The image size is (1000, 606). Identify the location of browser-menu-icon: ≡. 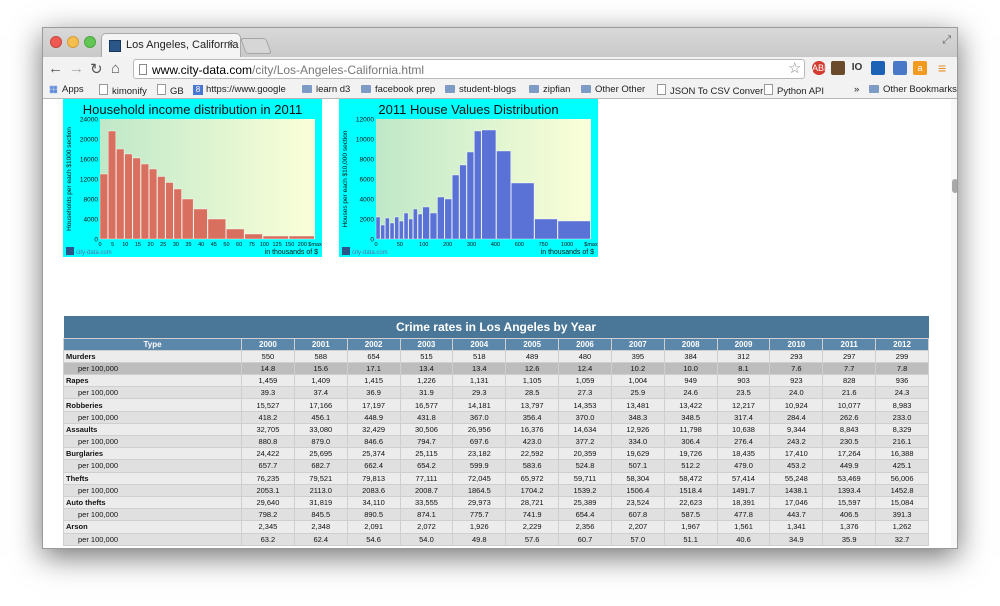
(942, 68).